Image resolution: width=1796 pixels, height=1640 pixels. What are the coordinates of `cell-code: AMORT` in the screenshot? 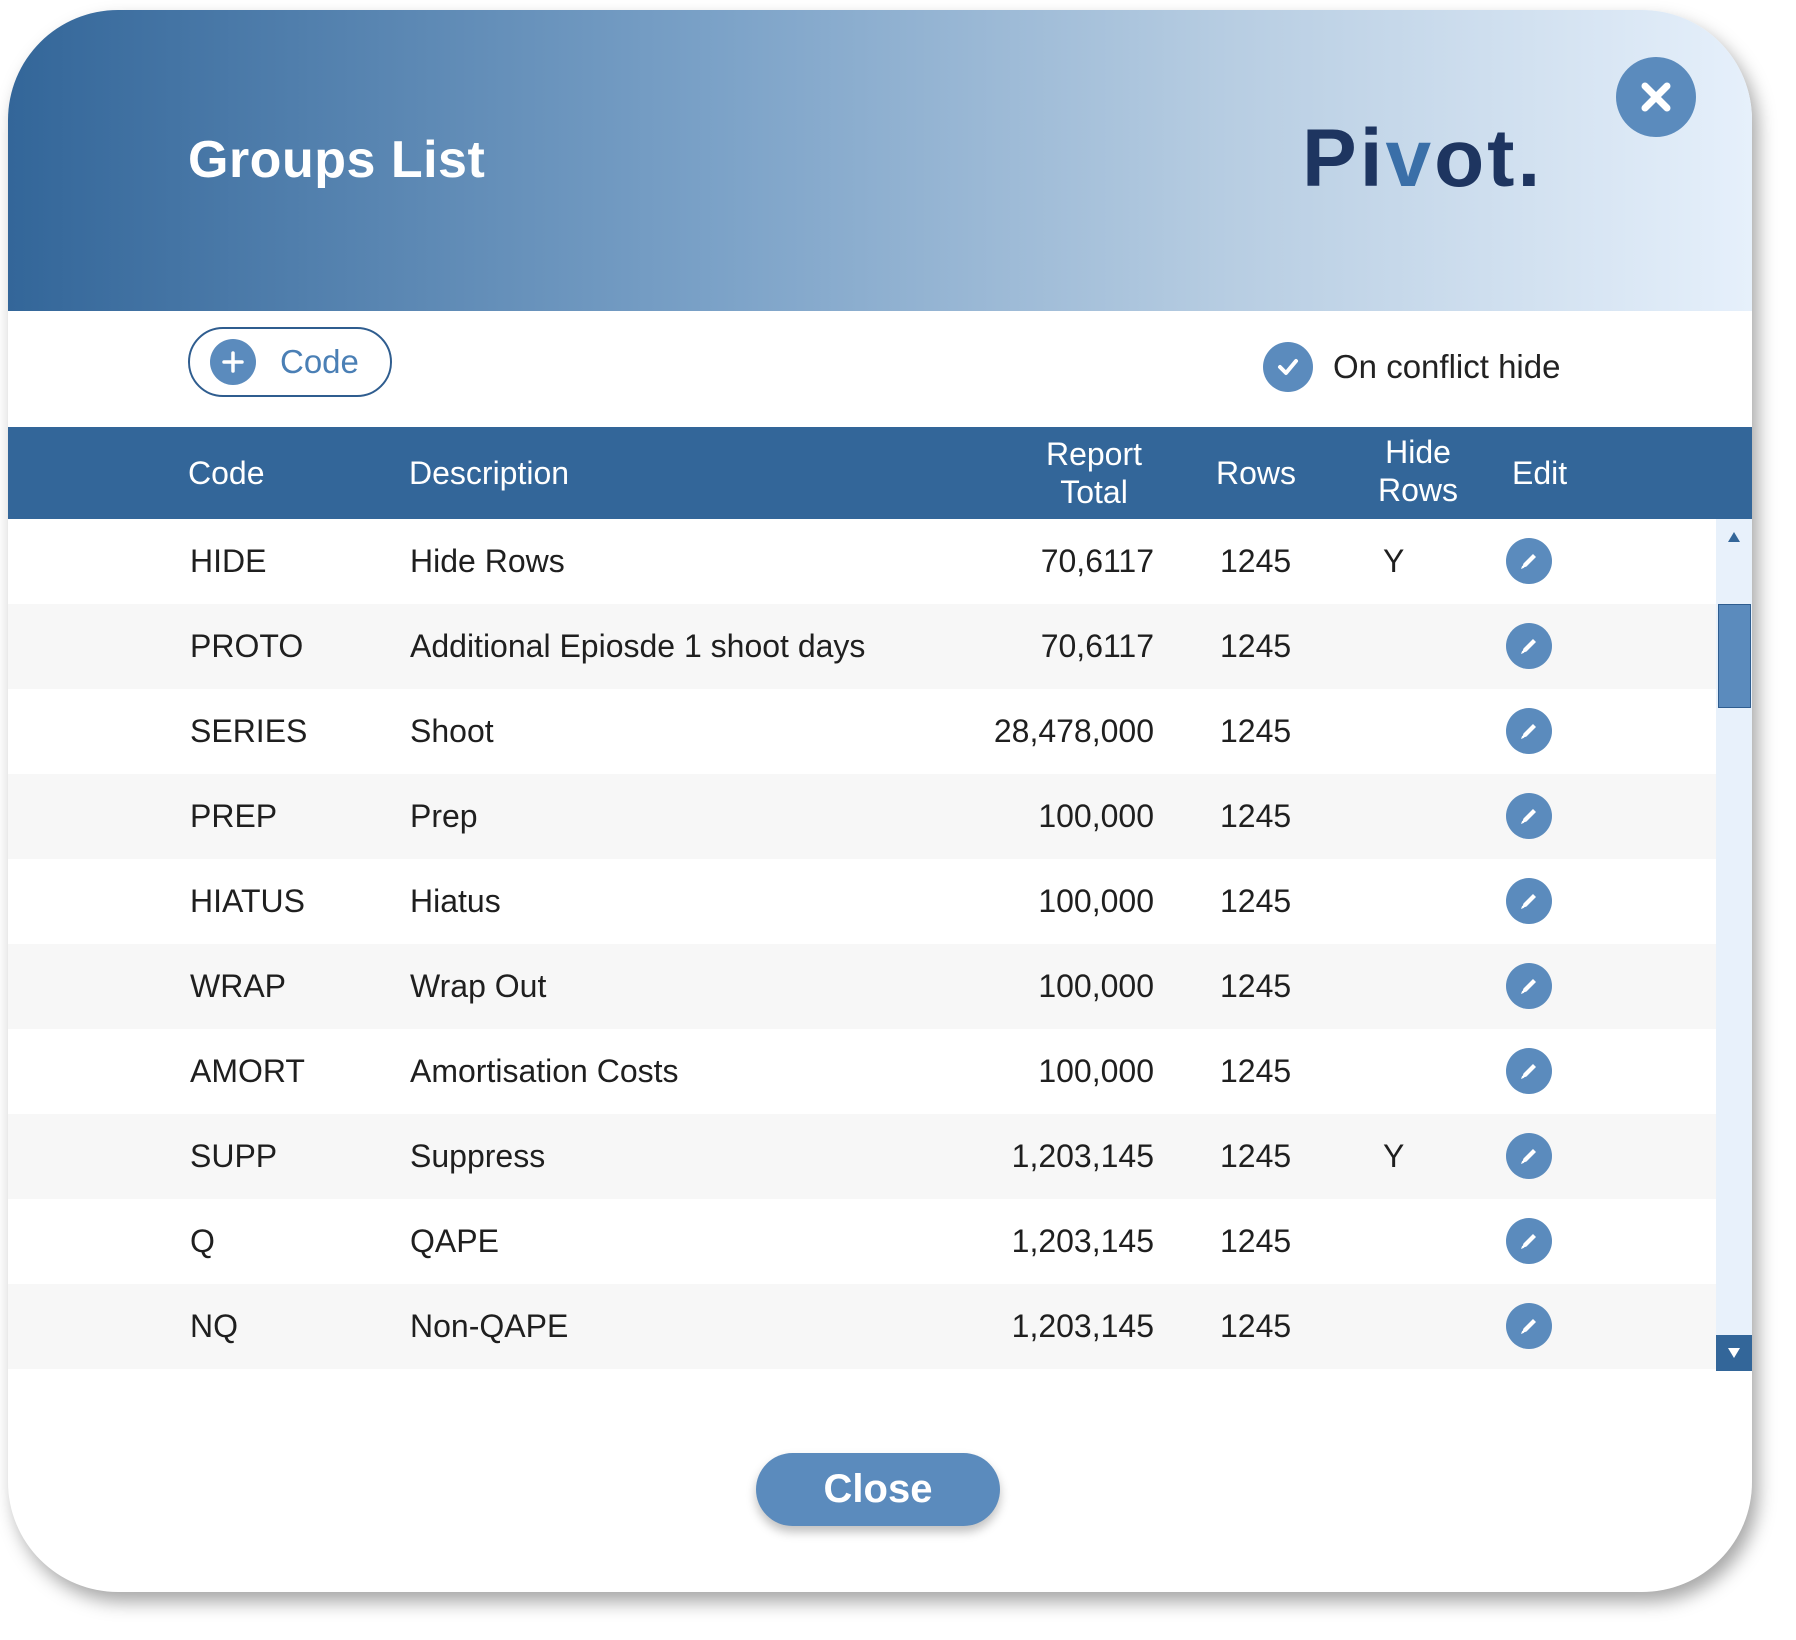 It's located at (247, 1071).